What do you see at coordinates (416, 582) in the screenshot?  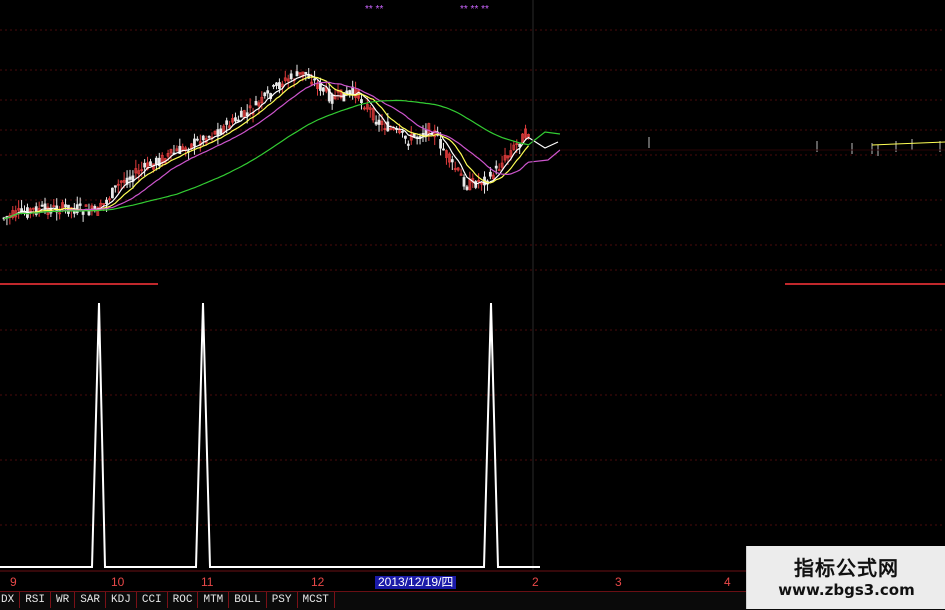 I see `crosshair-date-label: 2013/12/19/四` at bounding box center [416, 582].